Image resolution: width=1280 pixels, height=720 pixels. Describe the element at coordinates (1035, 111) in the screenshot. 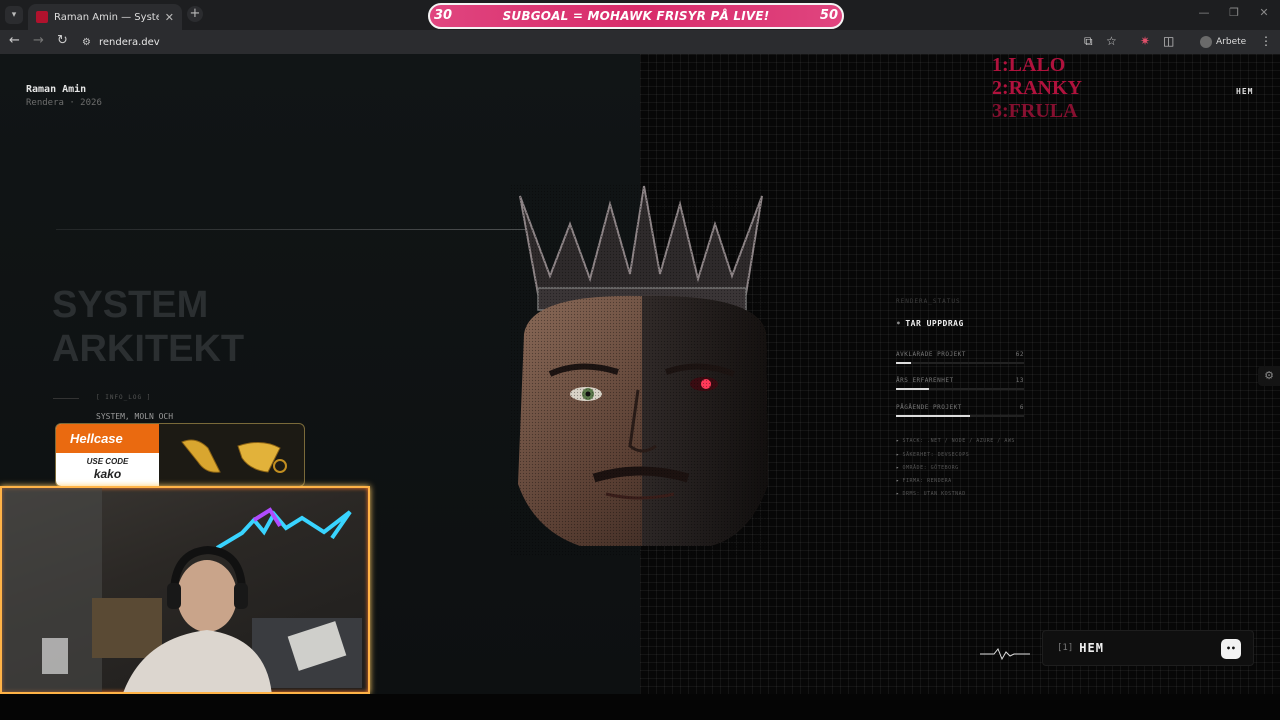

I see `leaderboard-entry: 3:FRULA` at that location.